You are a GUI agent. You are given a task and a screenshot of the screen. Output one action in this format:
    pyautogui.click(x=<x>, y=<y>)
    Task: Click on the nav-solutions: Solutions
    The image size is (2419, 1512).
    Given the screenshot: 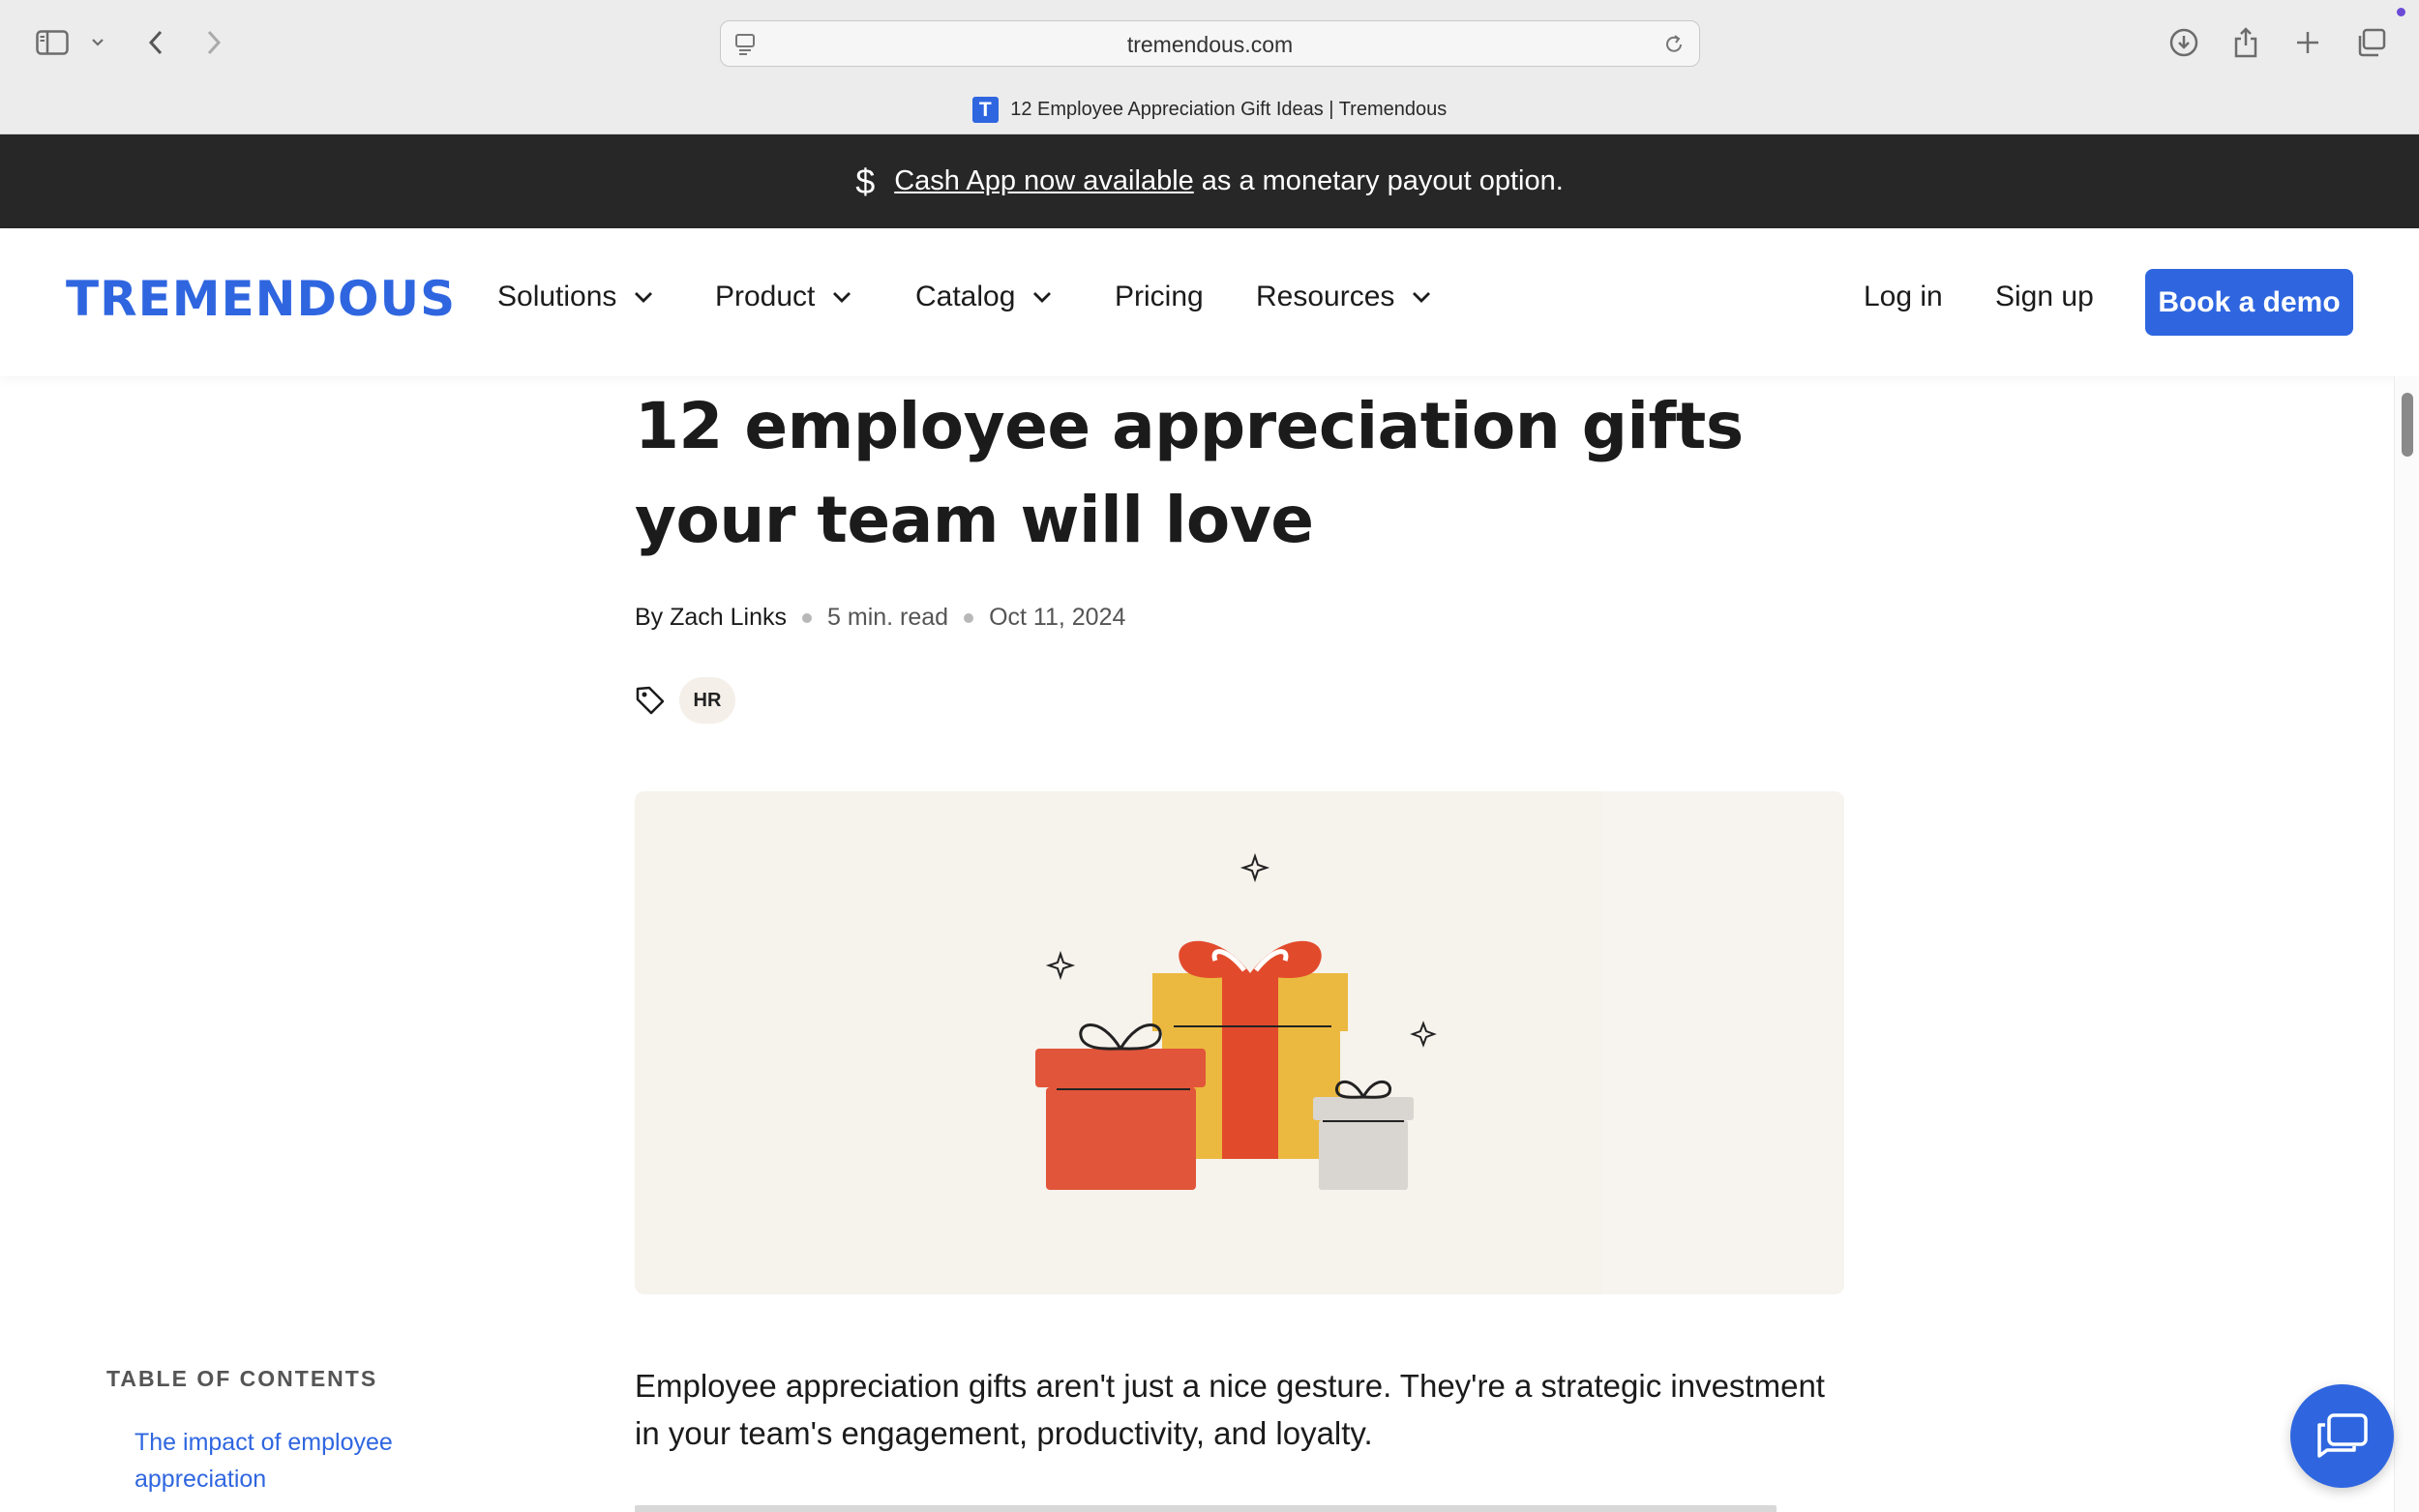 What is the action you would take?
    pyautogui.click(x=575, y=297)
    